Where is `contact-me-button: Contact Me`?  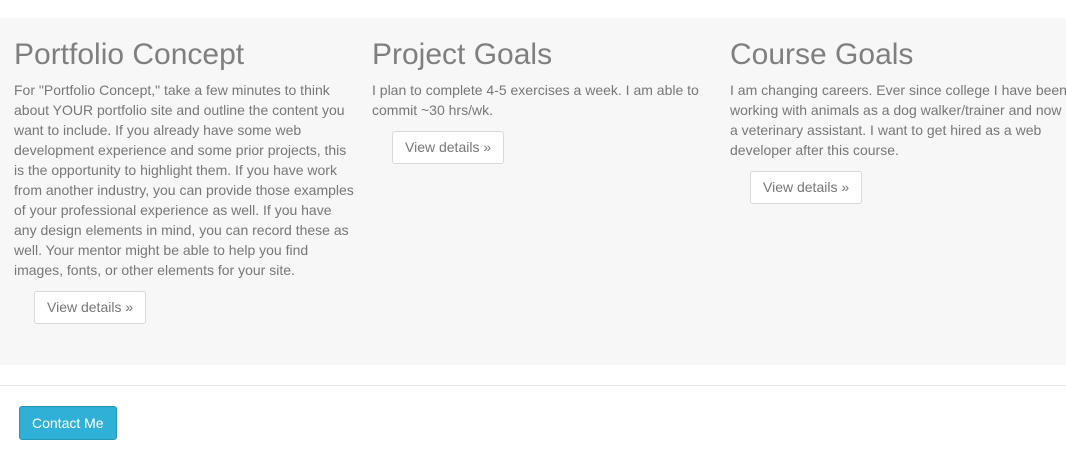 contact-me-button: Contact Me is located at coordinates (68, 423).